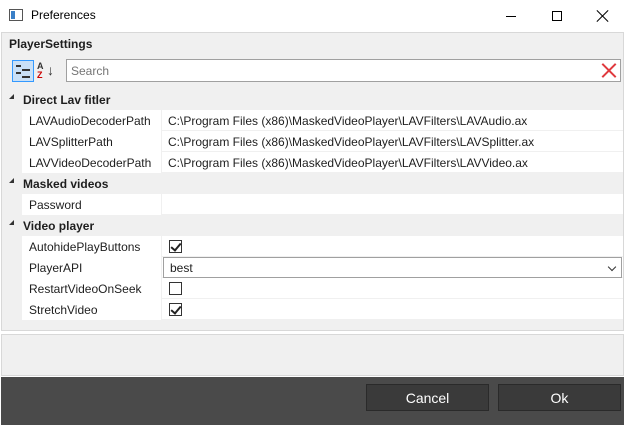 This screenshot has width=626, height=425. What do you see at coordinates (82, 141) in the screenshot?
I see `property-name: LAVSplitterPath` at bounding box center [82, 141].